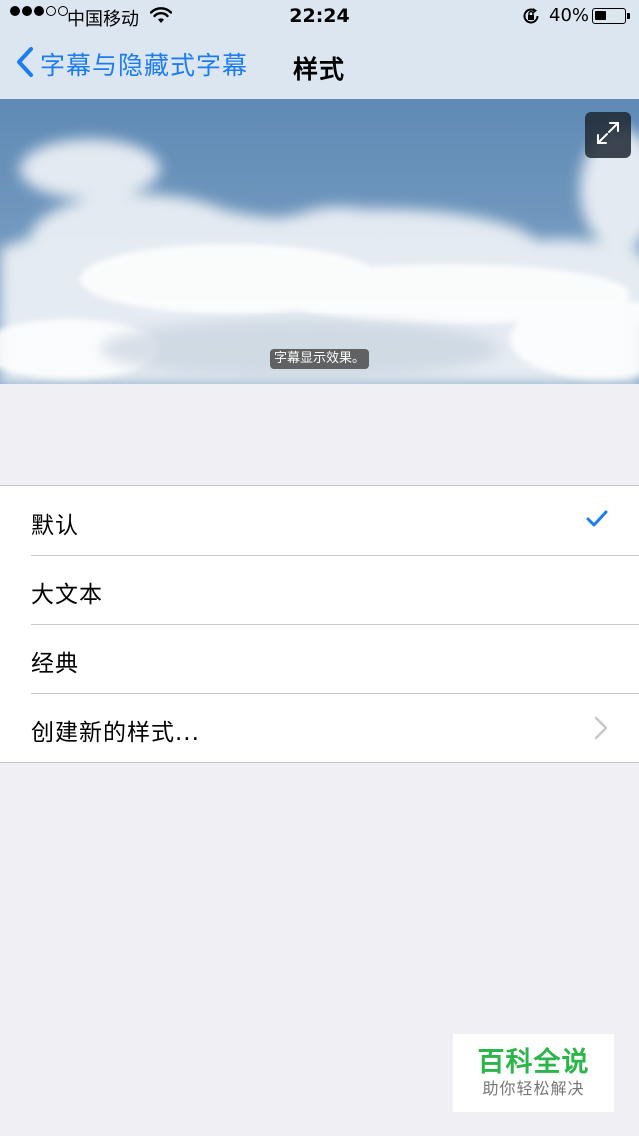 The image size is (639, 1136). I want to click on expand-icon, so click(608, 135).